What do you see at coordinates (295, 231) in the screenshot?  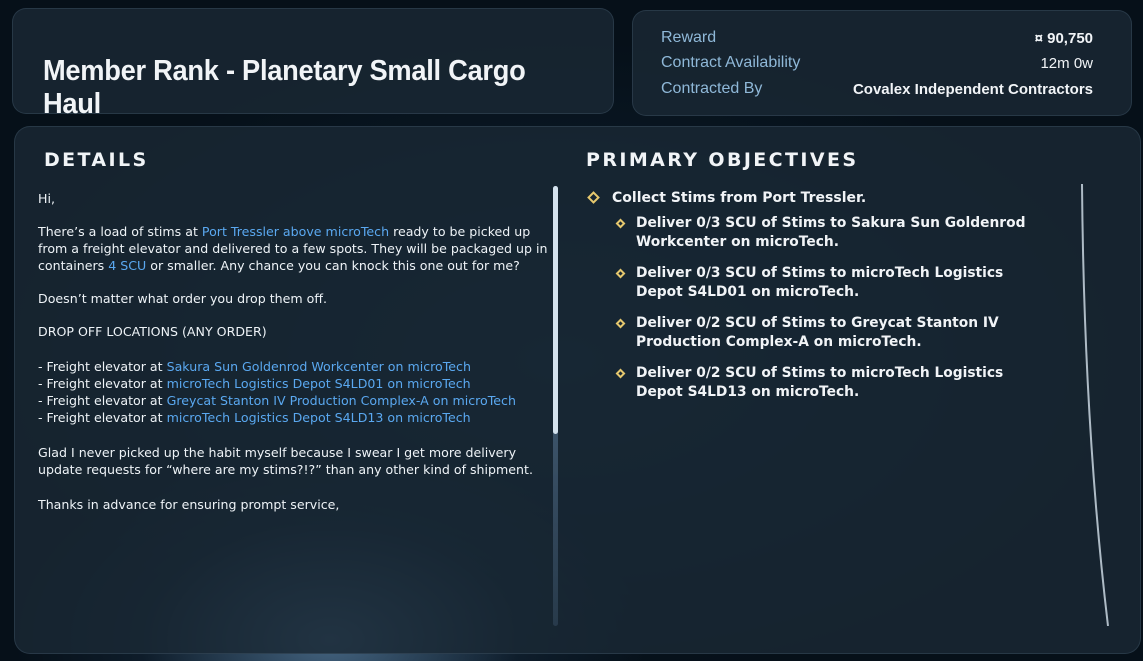 I see `location-link-port-tressler: Port Tressler above microTech` at bounding box center [295, 231].